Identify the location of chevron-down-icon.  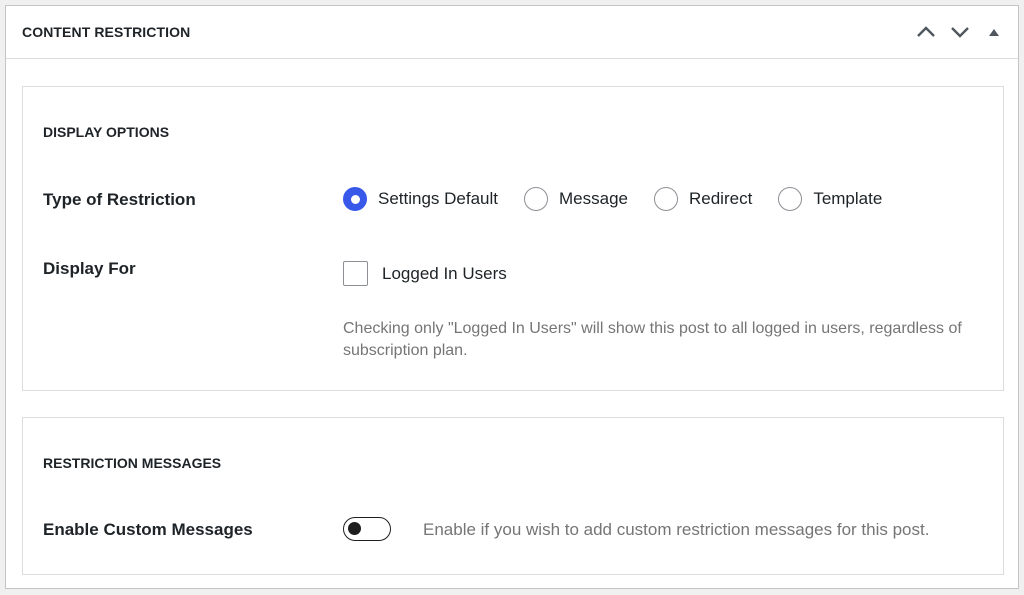
(960, 32).